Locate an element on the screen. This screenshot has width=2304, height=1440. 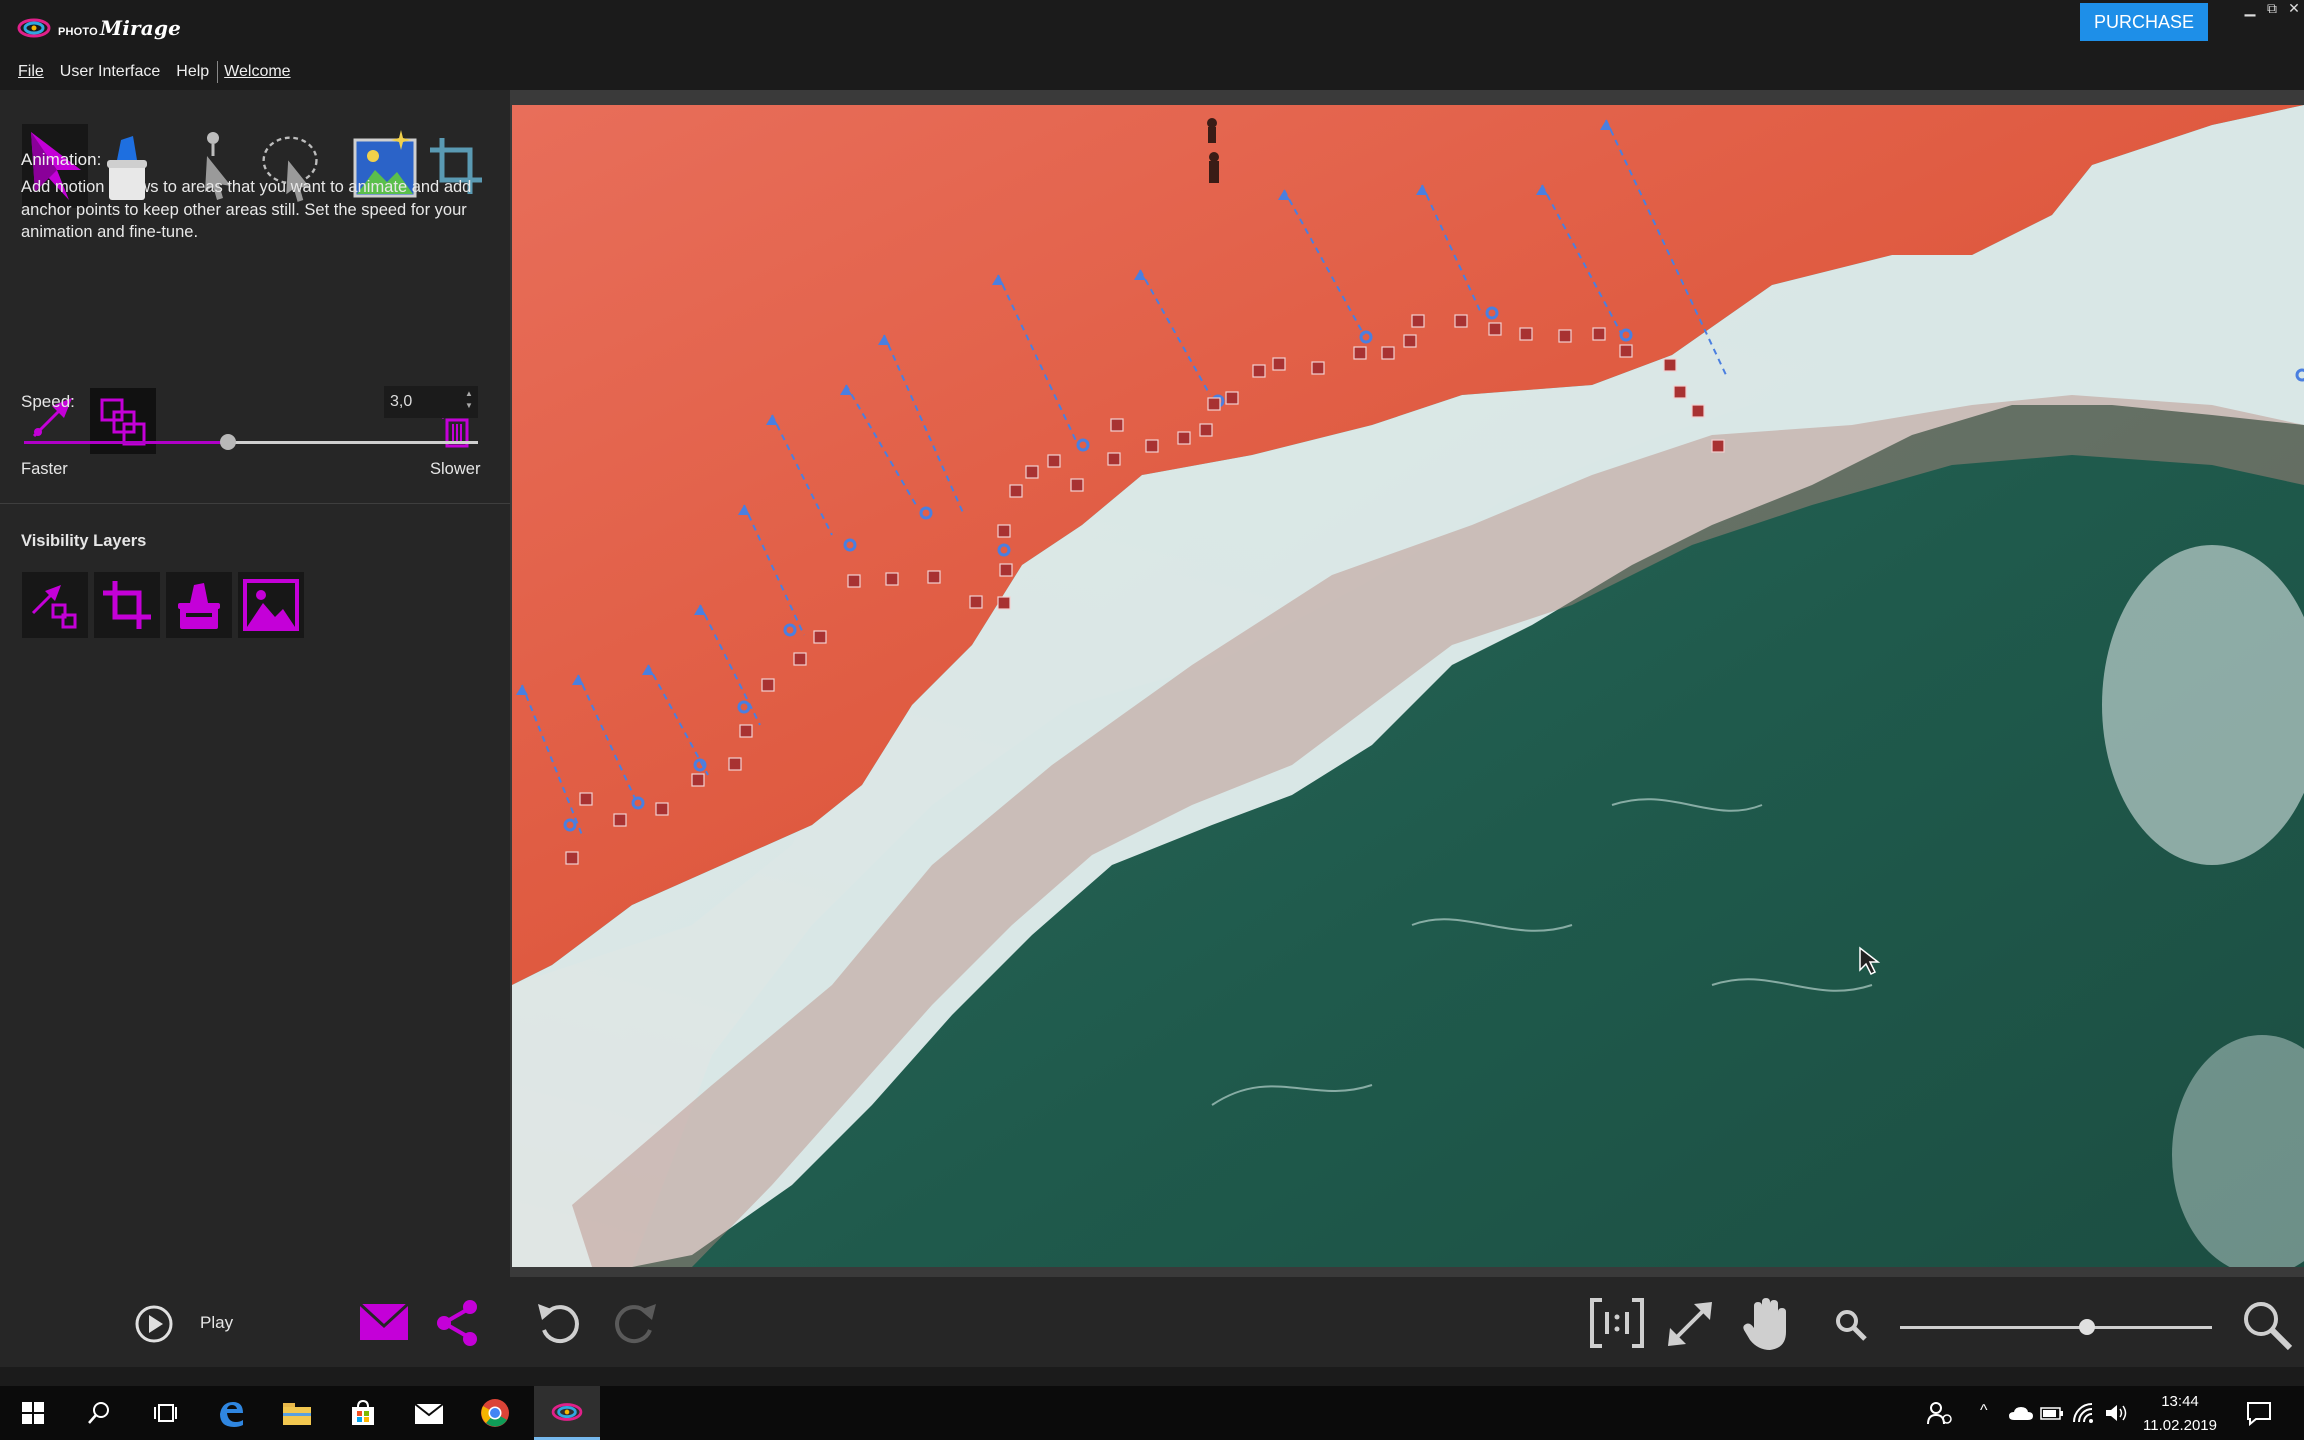
zoom-out-icon is located at coordinates (1851, 1325).